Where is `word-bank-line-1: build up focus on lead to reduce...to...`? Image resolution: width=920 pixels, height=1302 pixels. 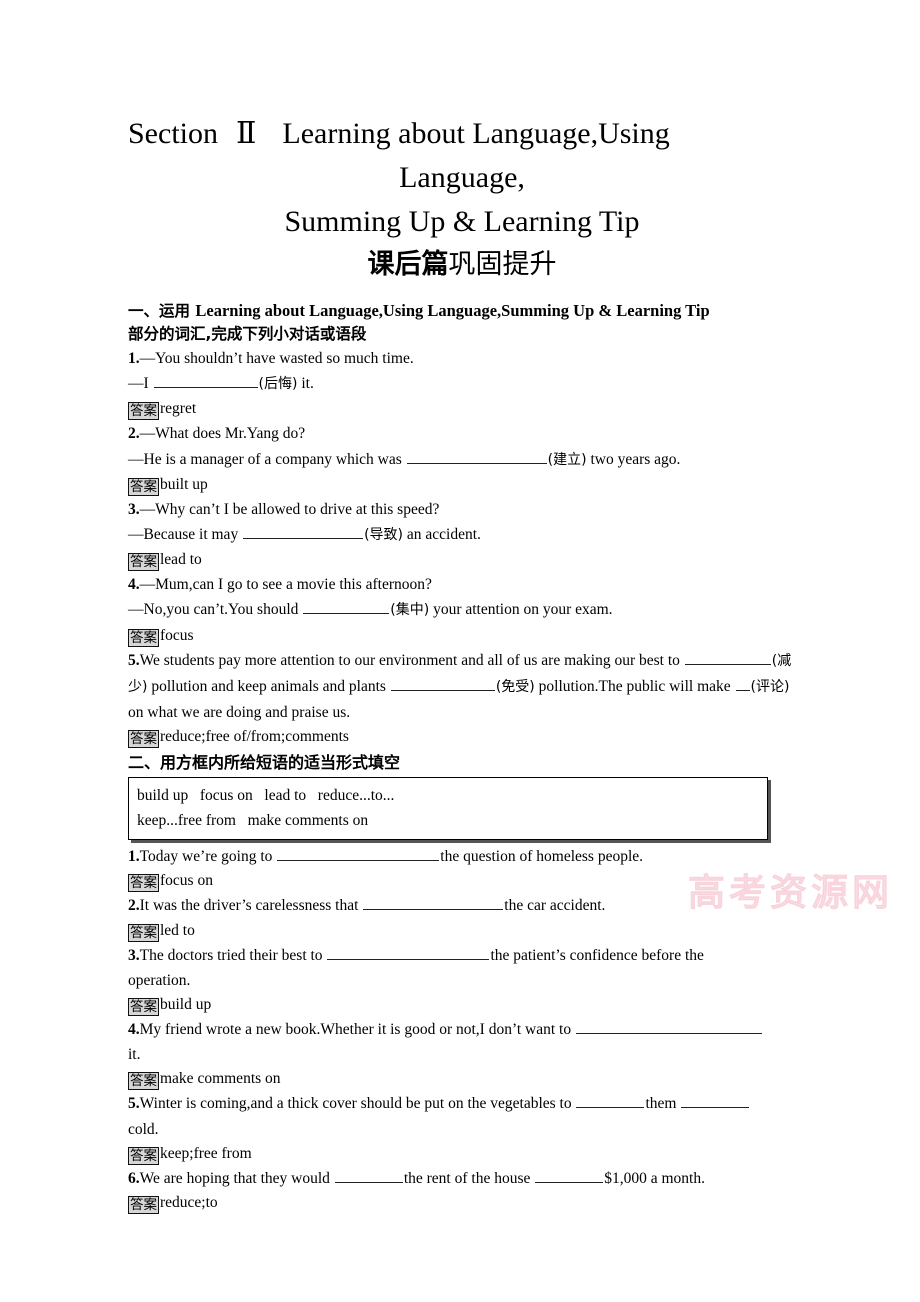
word-bank-line-1: build up focus on lead to reduce...to... is located at coordinates (266, 796).